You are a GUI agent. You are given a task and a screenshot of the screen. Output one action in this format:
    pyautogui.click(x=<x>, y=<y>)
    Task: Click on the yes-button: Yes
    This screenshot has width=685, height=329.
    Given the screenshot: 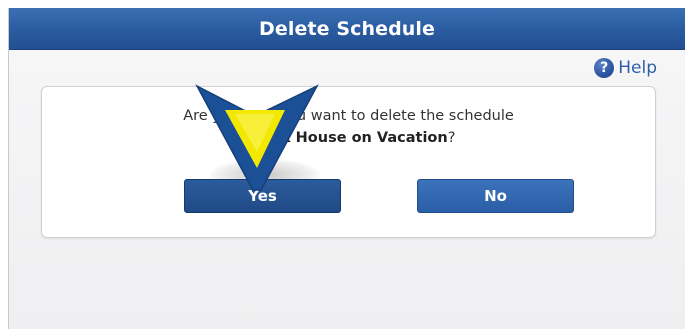 What is the action you would take?
    pyautogui.click(x=262, y=196)
    